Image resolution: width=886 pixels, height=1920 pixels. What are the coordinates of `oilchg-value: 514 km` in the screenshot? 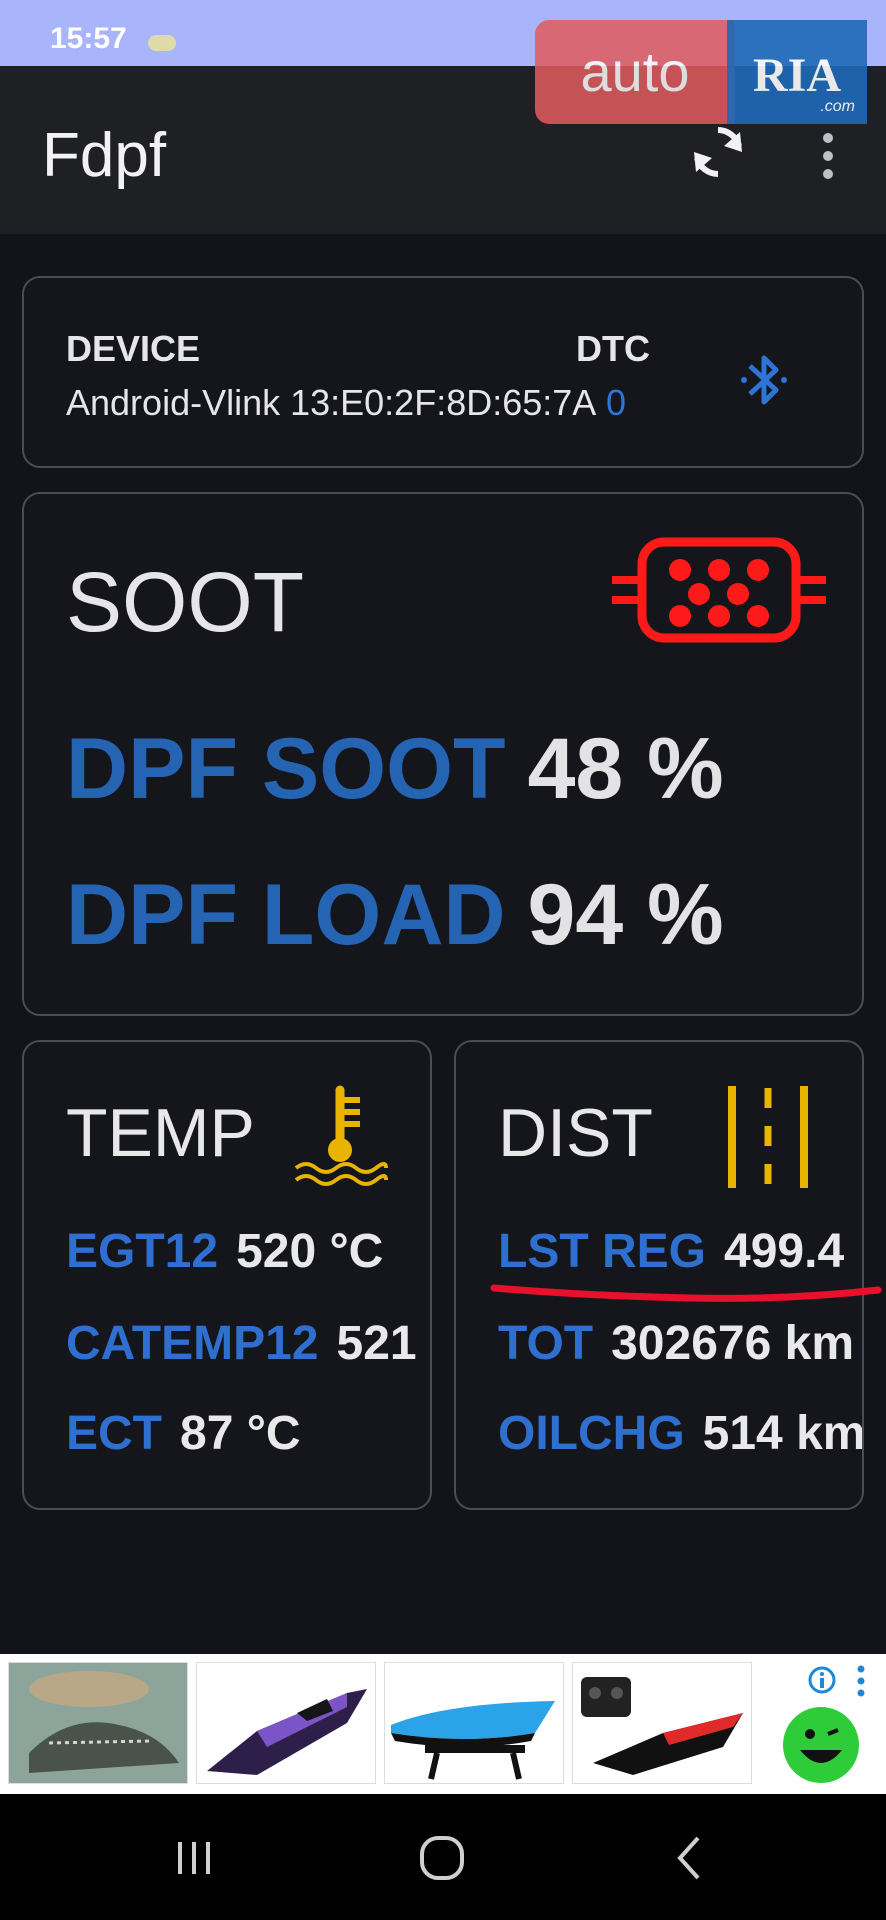 It's located at (783, 1433).